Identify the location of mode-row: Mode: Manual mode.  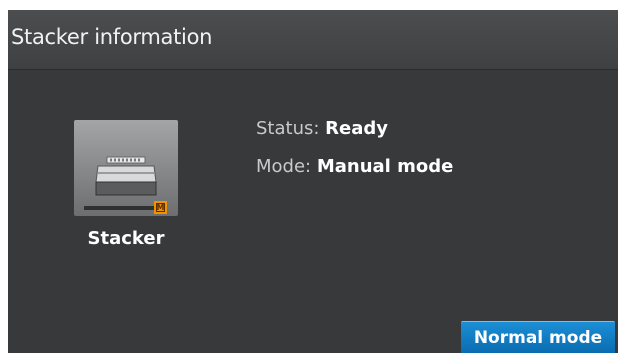
(354, 166).